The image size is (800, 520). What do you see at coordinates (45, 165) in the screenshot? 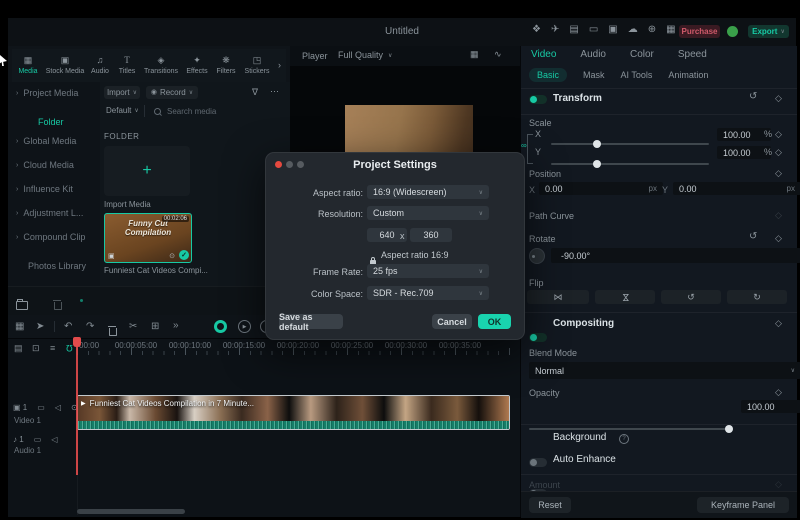
I see `sidebar-item-cloud-media: › Cloud Media` at bounding box center [45, 165].